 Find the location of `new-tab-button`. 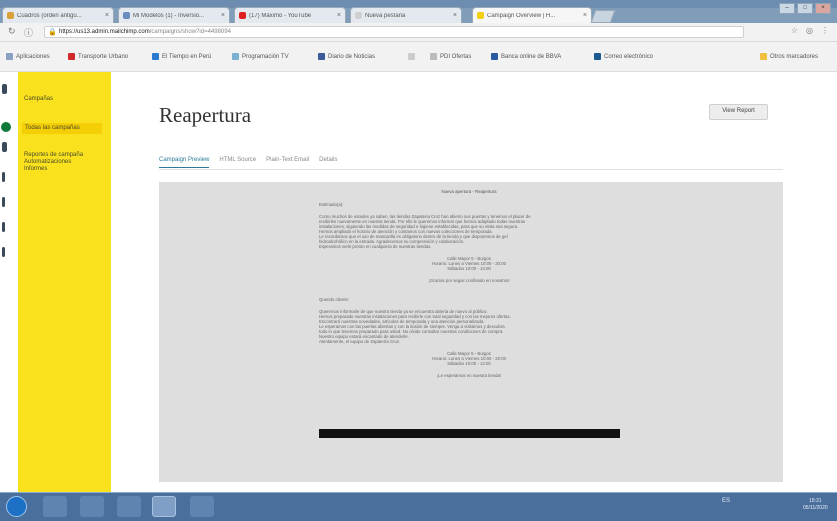

new-tab-button is located at coordinates (603, 16).